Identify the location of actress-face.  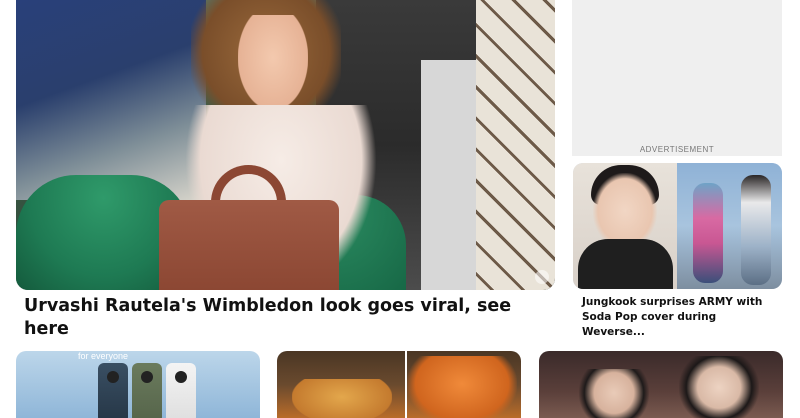
(614, 393).